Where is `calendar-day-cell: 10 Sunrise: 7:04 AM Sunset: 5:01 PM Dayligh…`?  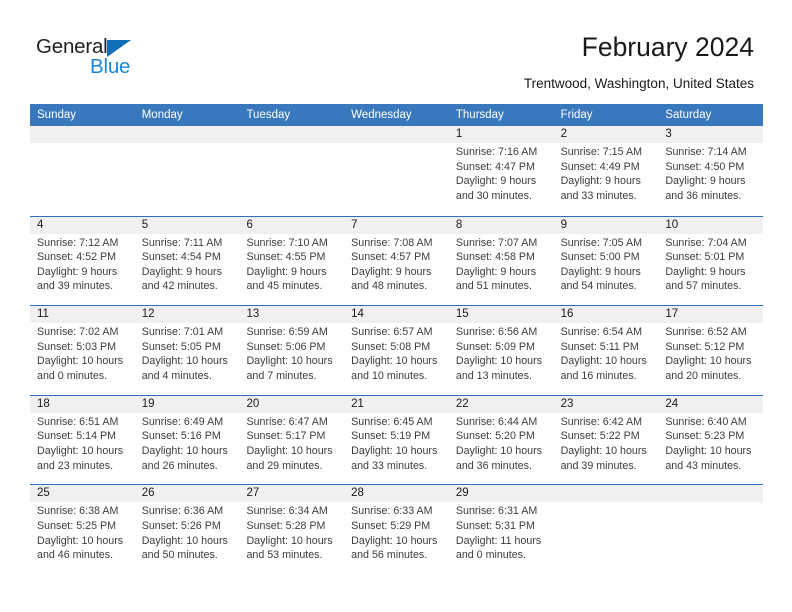
calendar-day-cell: 10 Sunrise: 7:04 AM Sunset: 5:01 PM Dayligh… is located at coordinates (711, 261).